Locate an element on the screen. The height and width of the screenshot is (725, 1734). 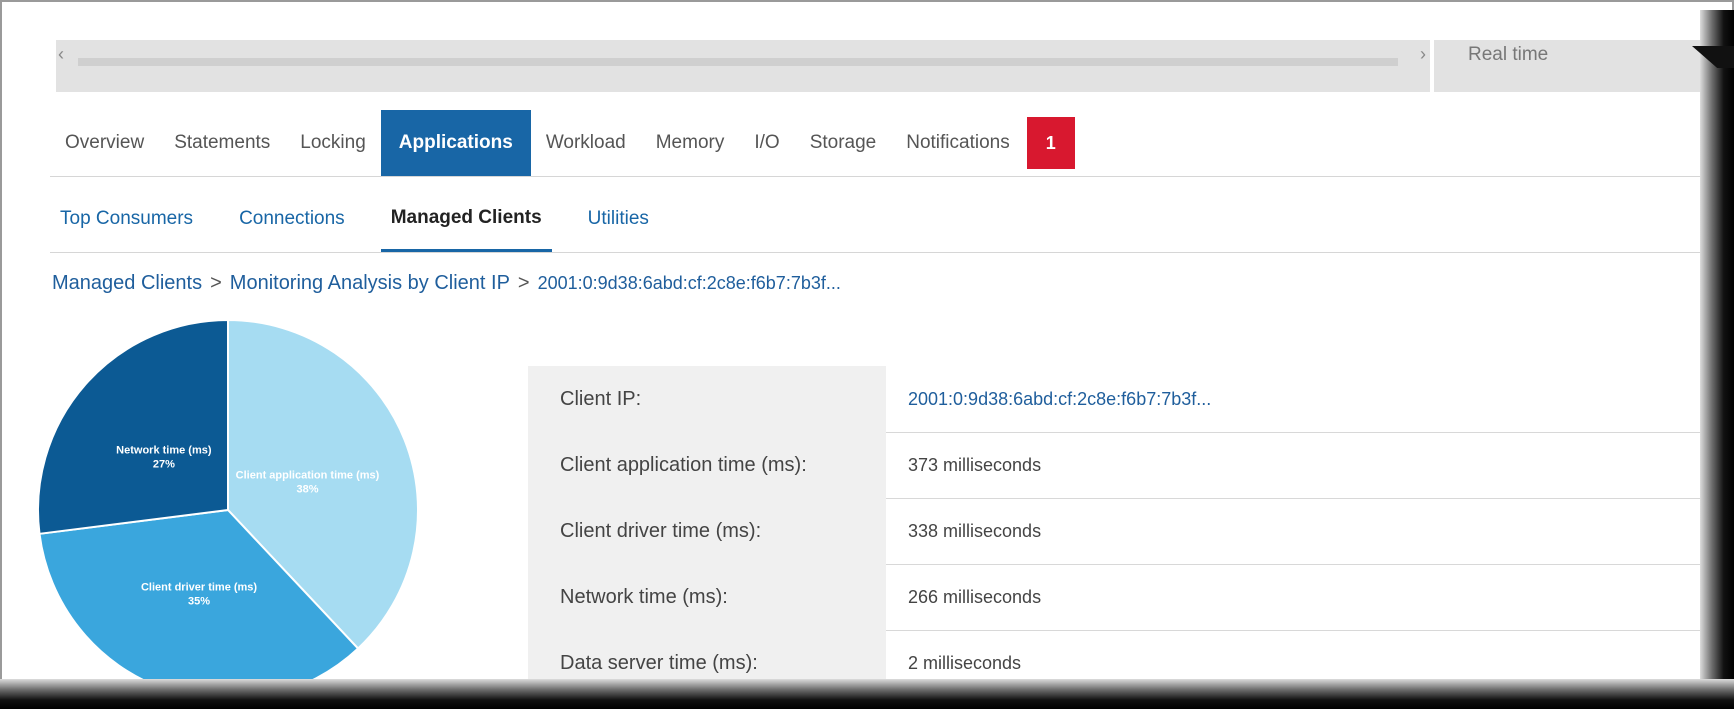
tab-notifications: Notifications is located at coordinates (958, 143).